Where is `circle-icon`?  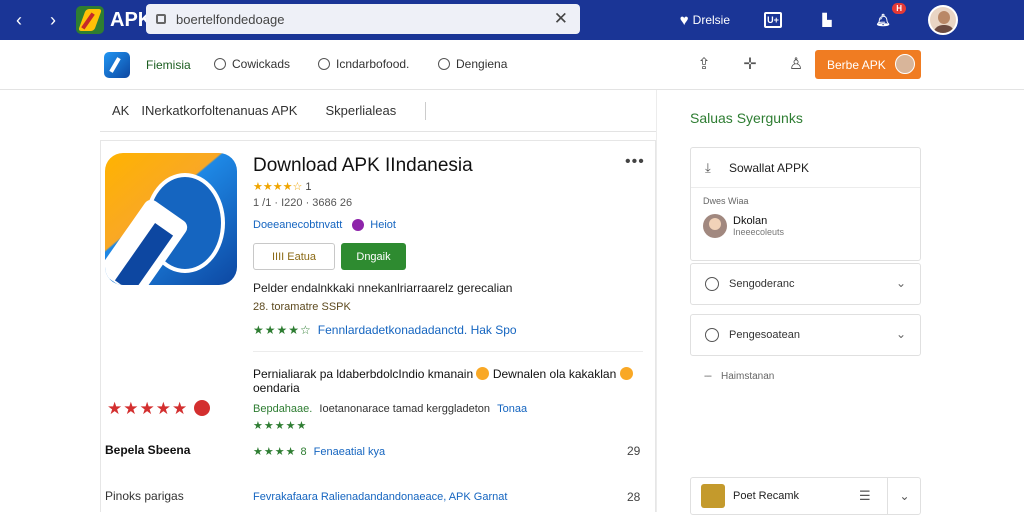 circle-icon is located at coordinates (220, 64).